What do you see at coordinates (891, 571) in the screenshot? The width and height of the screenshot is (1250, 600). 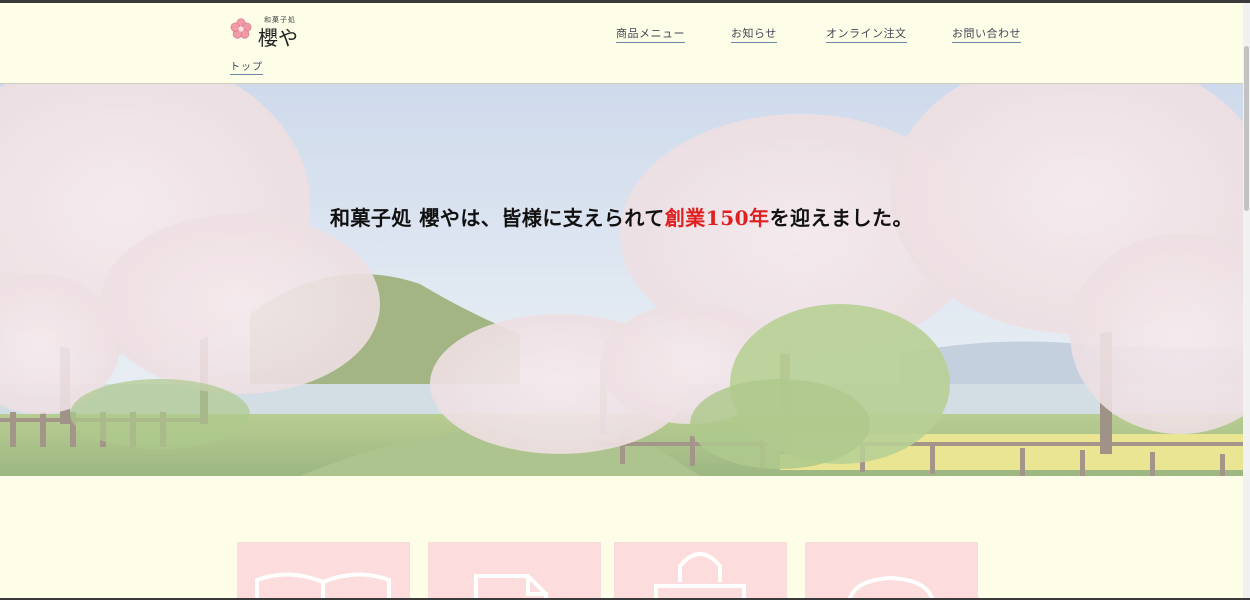 I see `card-contact` at bounding box center [891, 571].